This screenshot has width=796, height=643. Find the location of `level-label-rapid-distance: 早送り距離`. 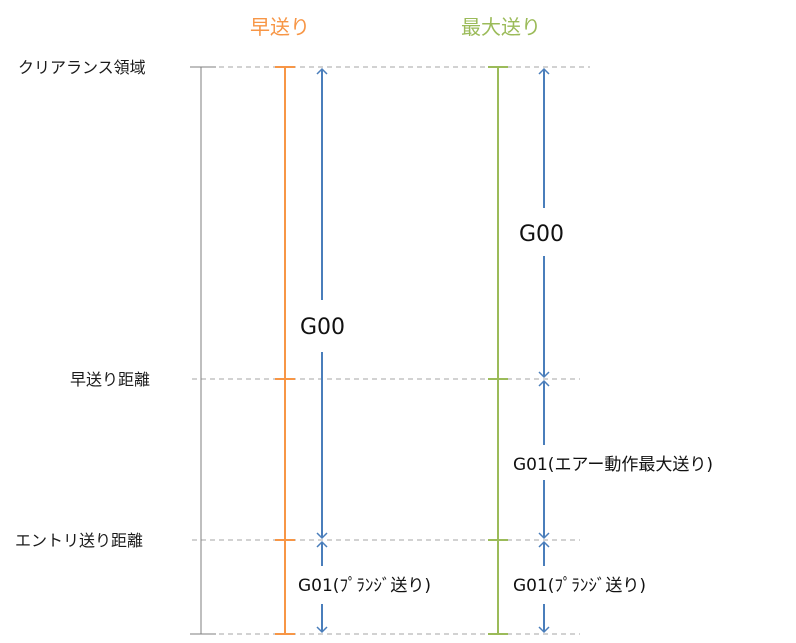

level-label-rapid-distance: 早送り距離 is located at coordinates (110, 379).